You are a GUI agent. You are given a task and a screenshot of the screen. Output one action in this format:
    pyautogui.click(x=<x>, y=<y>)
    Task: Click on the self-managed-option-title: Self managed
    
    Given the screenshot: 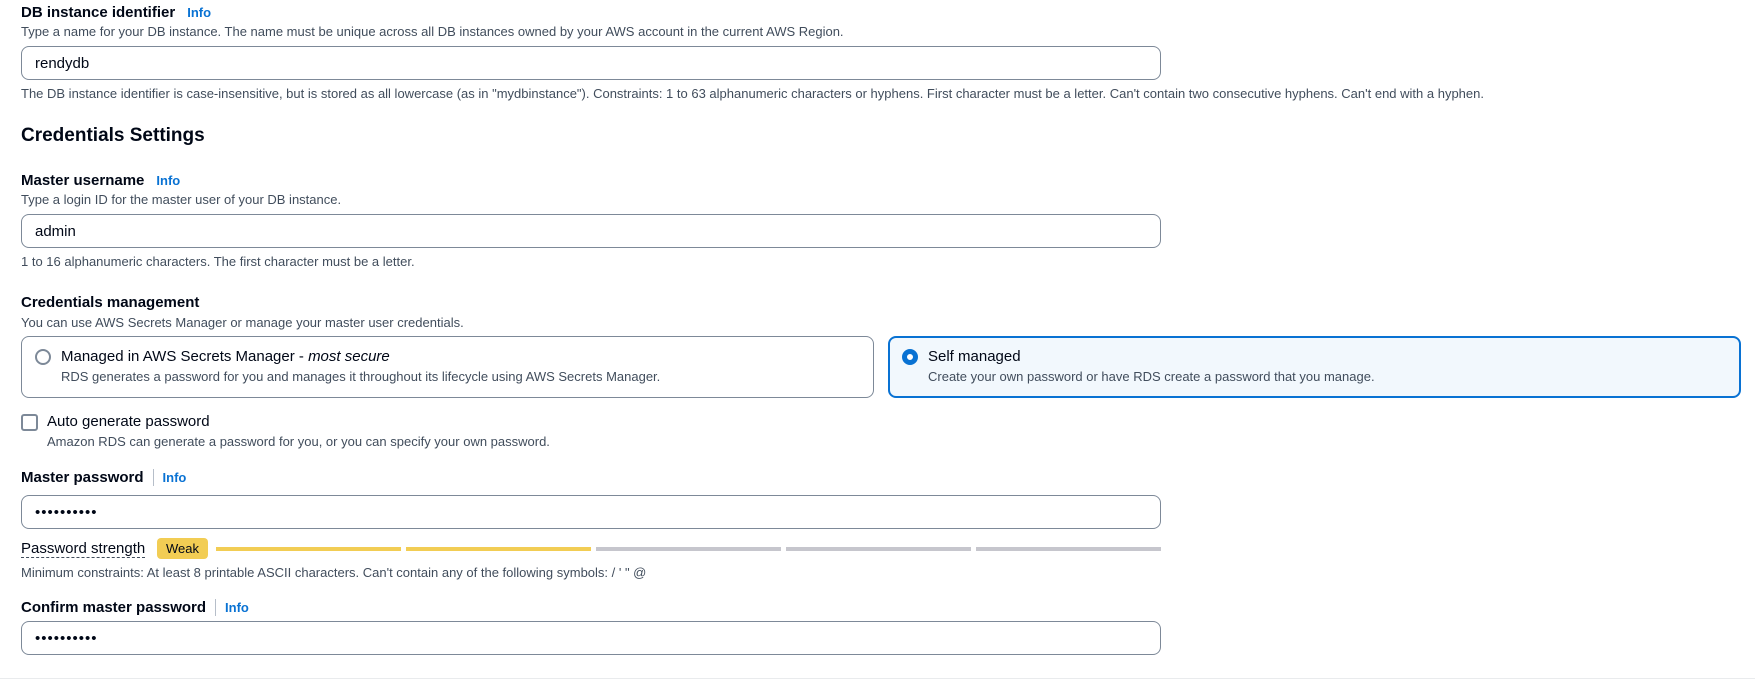 What is the action you would take?
    pyautogui.click(x=974, y=356)
    